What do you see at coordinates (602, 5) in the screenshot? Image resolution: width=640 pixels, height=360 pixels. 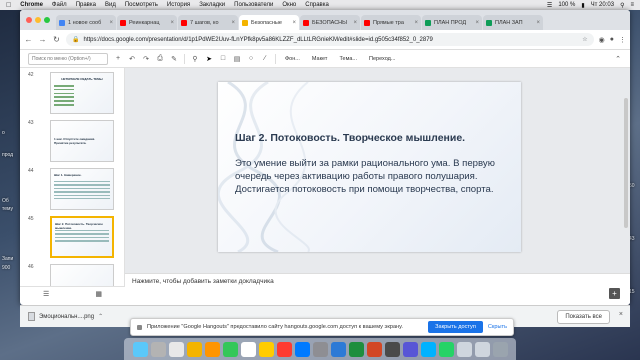 I see `menubar-clock: Чт 20:03` at bounding box center [602, 5].